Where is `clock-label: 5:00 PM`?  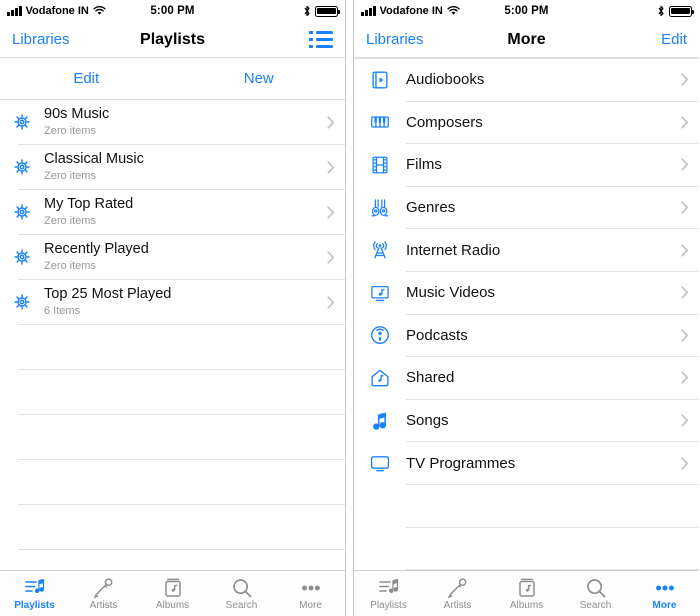 clock-label: 5:00 PM is located at coordinates (526, 11).